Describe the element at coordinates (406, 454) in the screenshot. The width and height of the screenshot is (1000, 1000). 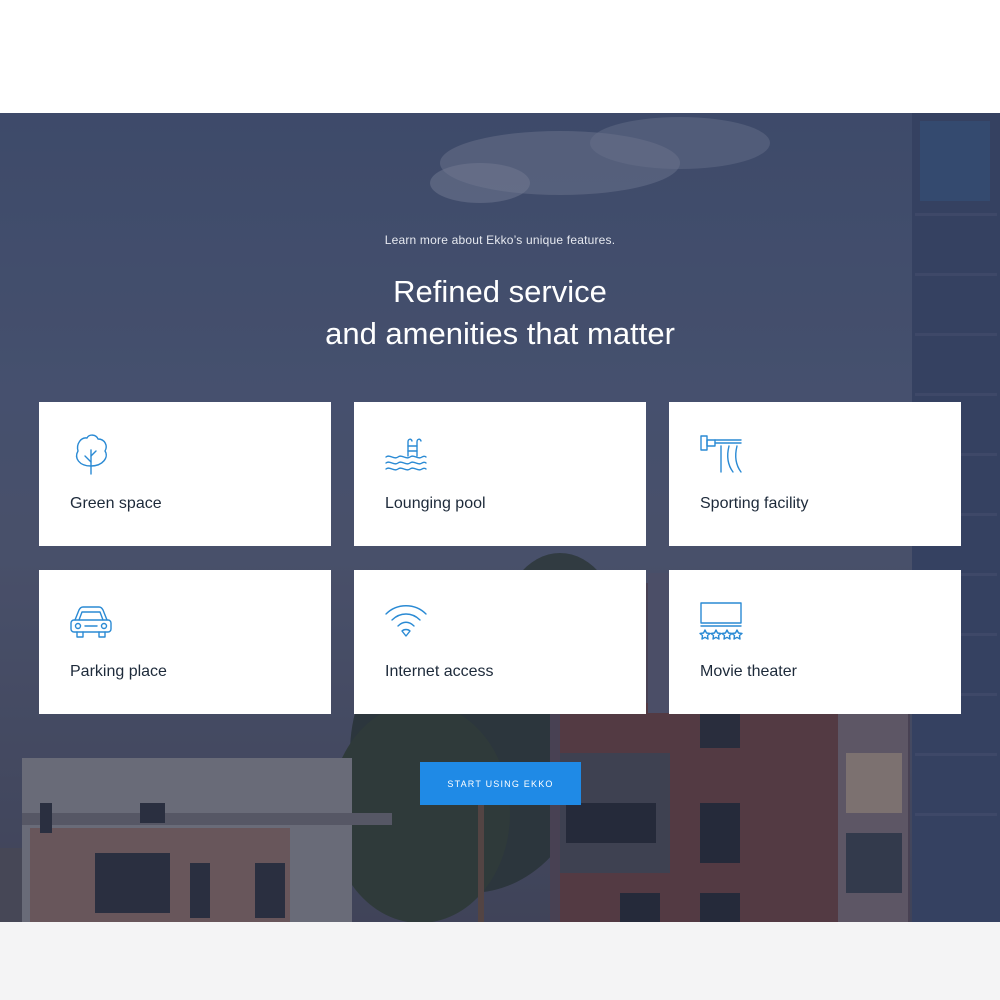
I see `pool-icon` at that location.